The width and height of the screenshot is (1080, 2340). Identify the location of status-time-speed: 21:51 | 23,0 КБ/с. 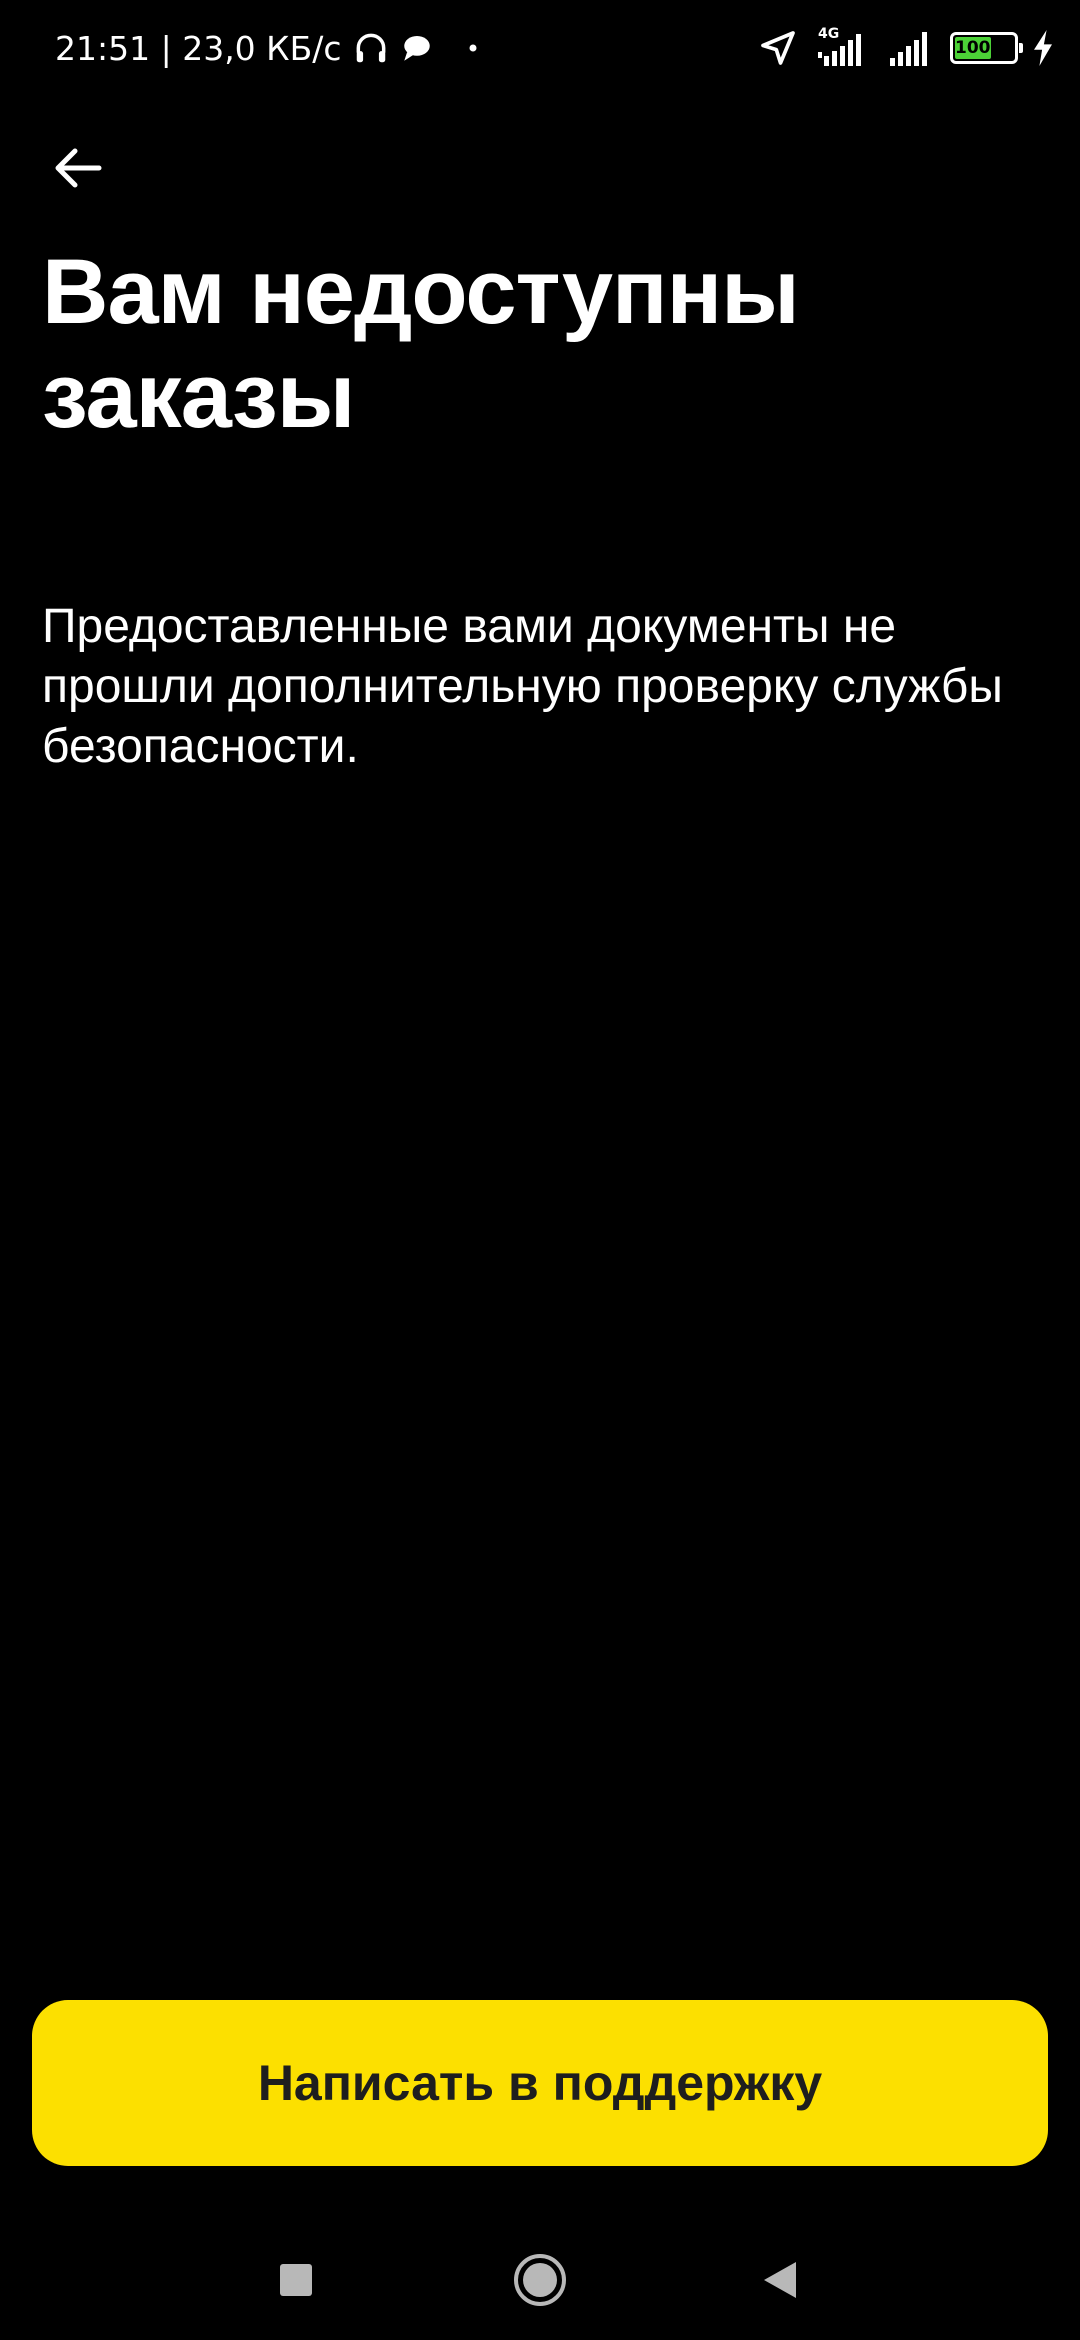
(198, 48).